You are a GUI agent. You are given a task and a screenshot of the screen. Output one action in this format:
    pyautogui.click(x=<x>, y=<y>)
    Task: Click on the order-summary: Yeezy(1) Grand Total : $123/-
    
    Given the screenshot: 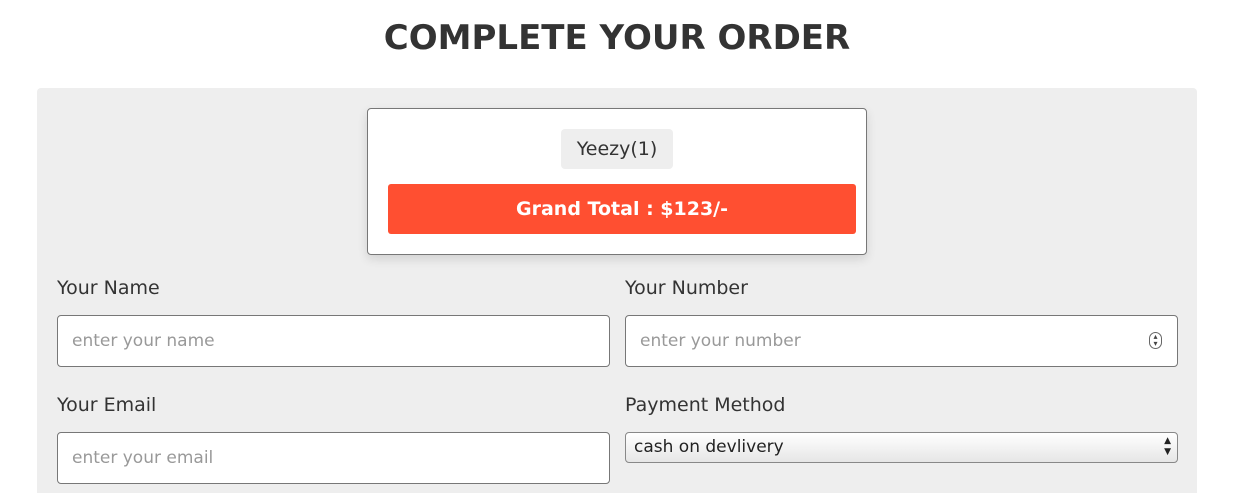 What is the action you would take?
    pyautogui.click(x=617, y=181)
    